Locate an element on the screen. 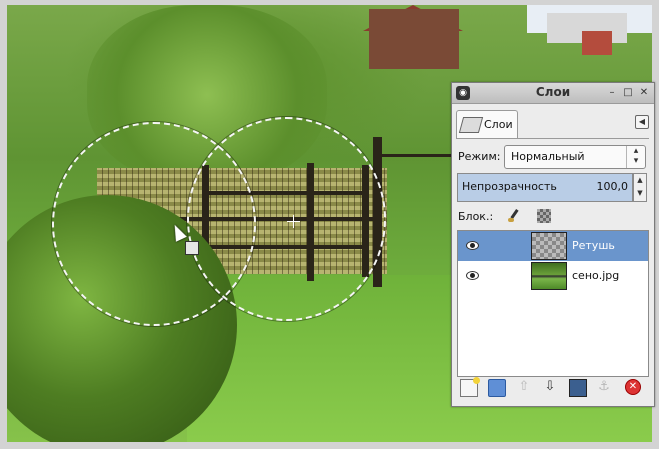 The height and width of the screenshot is (449, 659). layer-row: Ретушь is located at coordinates (553, 246).